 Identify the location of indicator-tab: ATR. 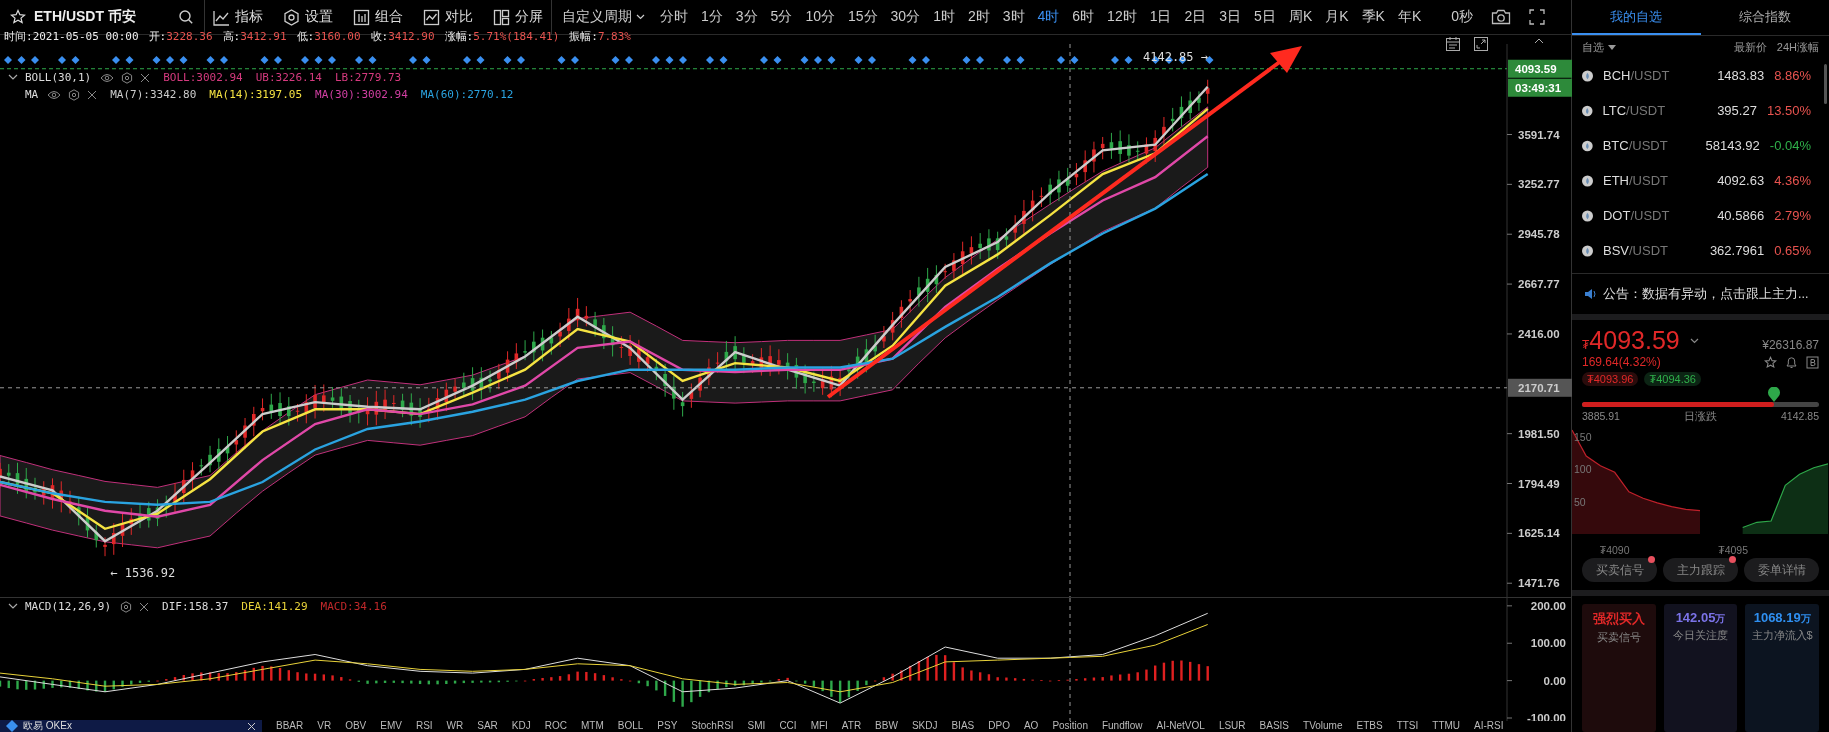
(851, 726).